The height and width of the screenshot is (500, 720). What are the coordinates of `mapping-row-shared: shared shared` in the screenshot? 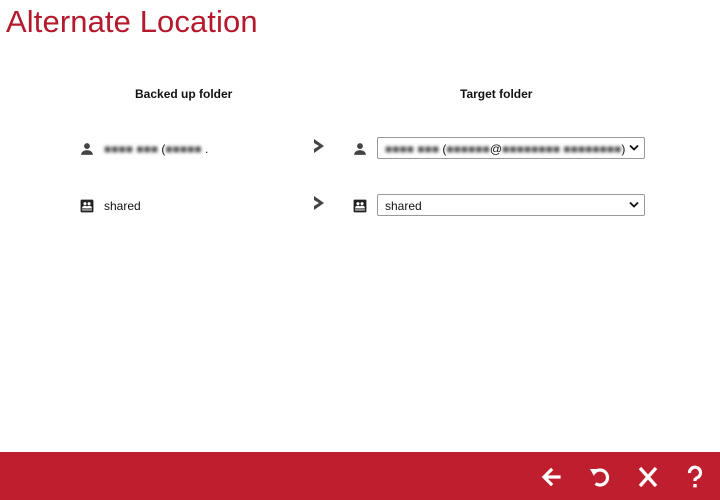 It's located at (360, 206).